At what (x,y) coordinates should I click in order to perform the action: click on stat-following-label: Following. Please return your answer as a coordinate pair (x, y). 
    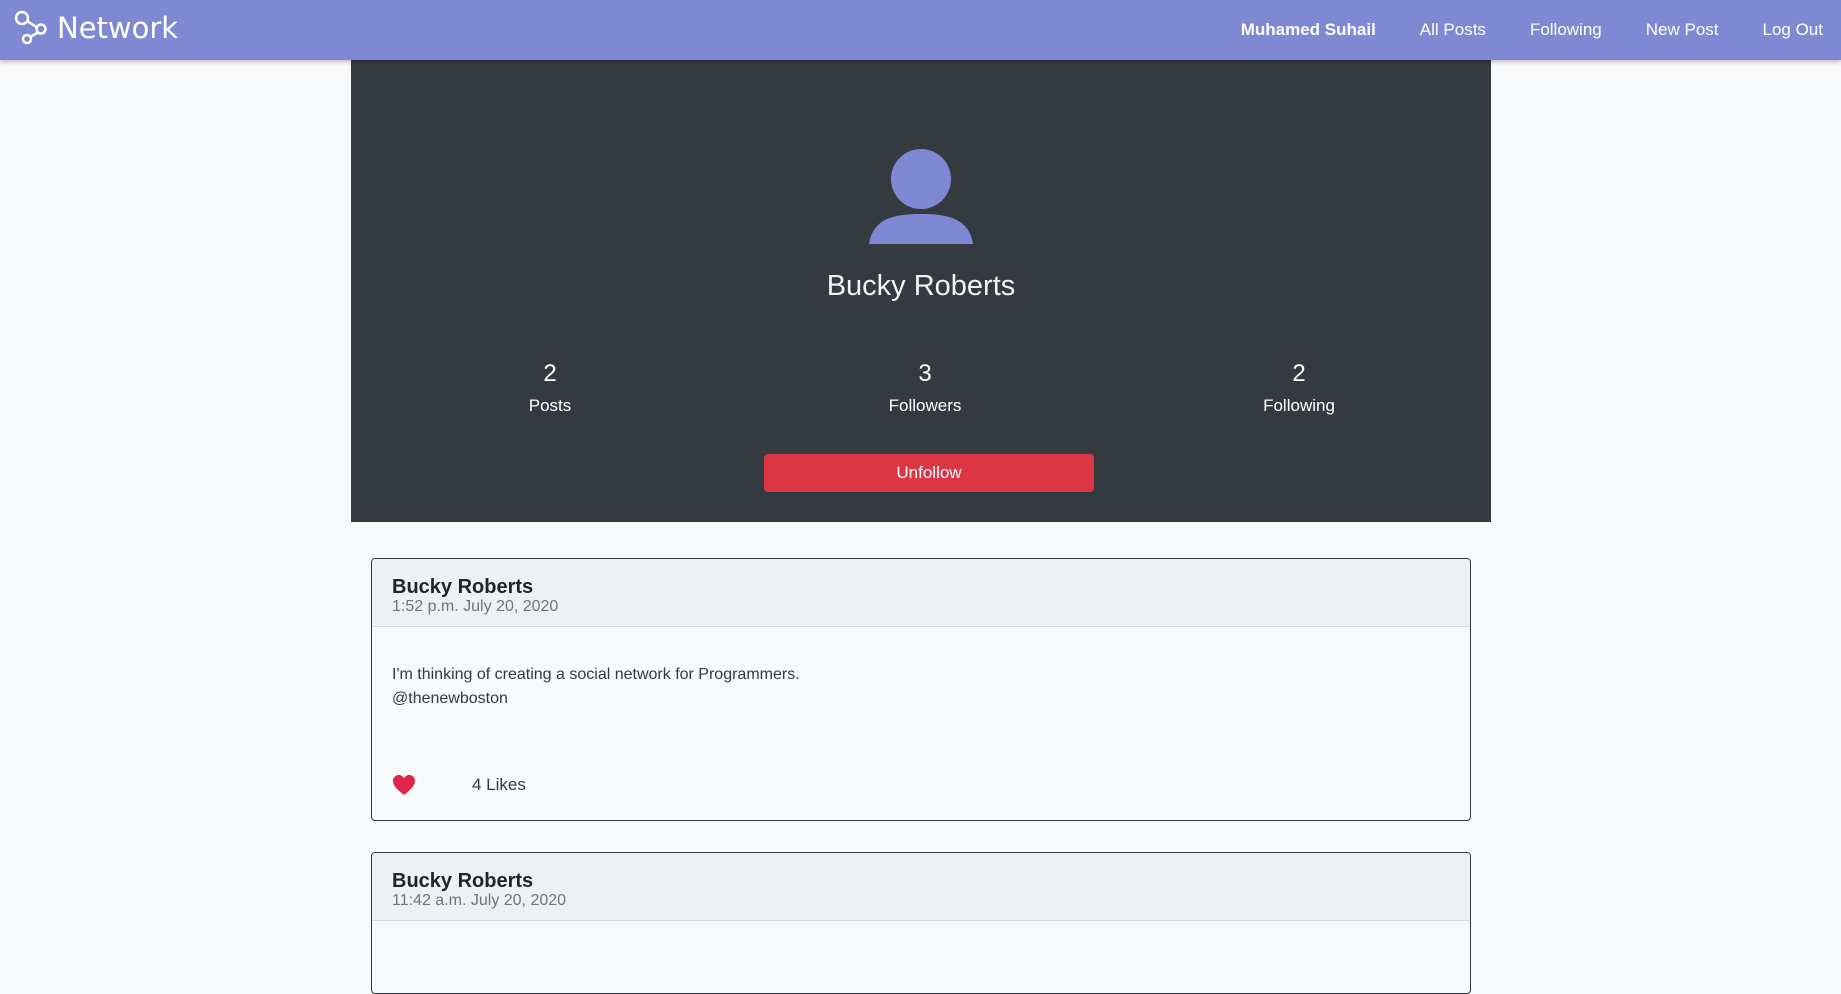
    Looking at the image, I should click on (1299, 405).